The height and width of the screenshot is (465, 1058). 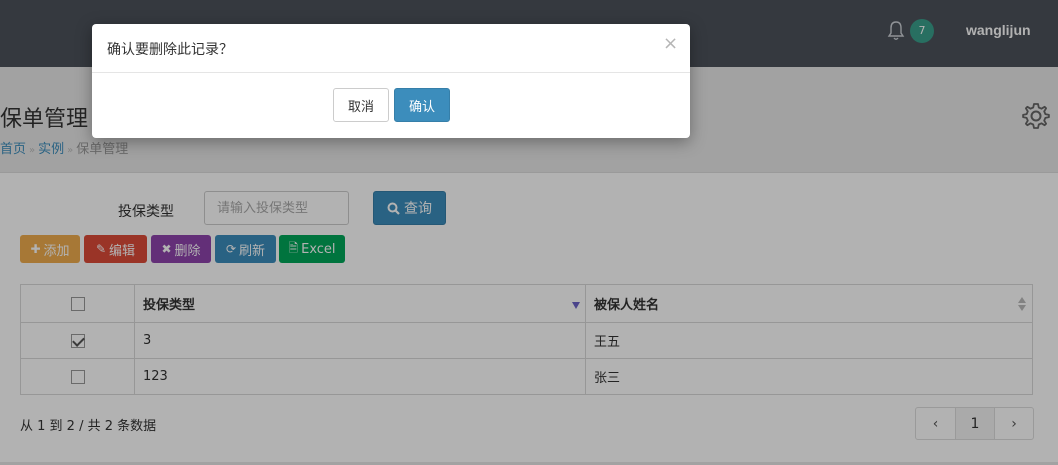 I want to click on cancel-button: 取消, so click(x=361, y=105).